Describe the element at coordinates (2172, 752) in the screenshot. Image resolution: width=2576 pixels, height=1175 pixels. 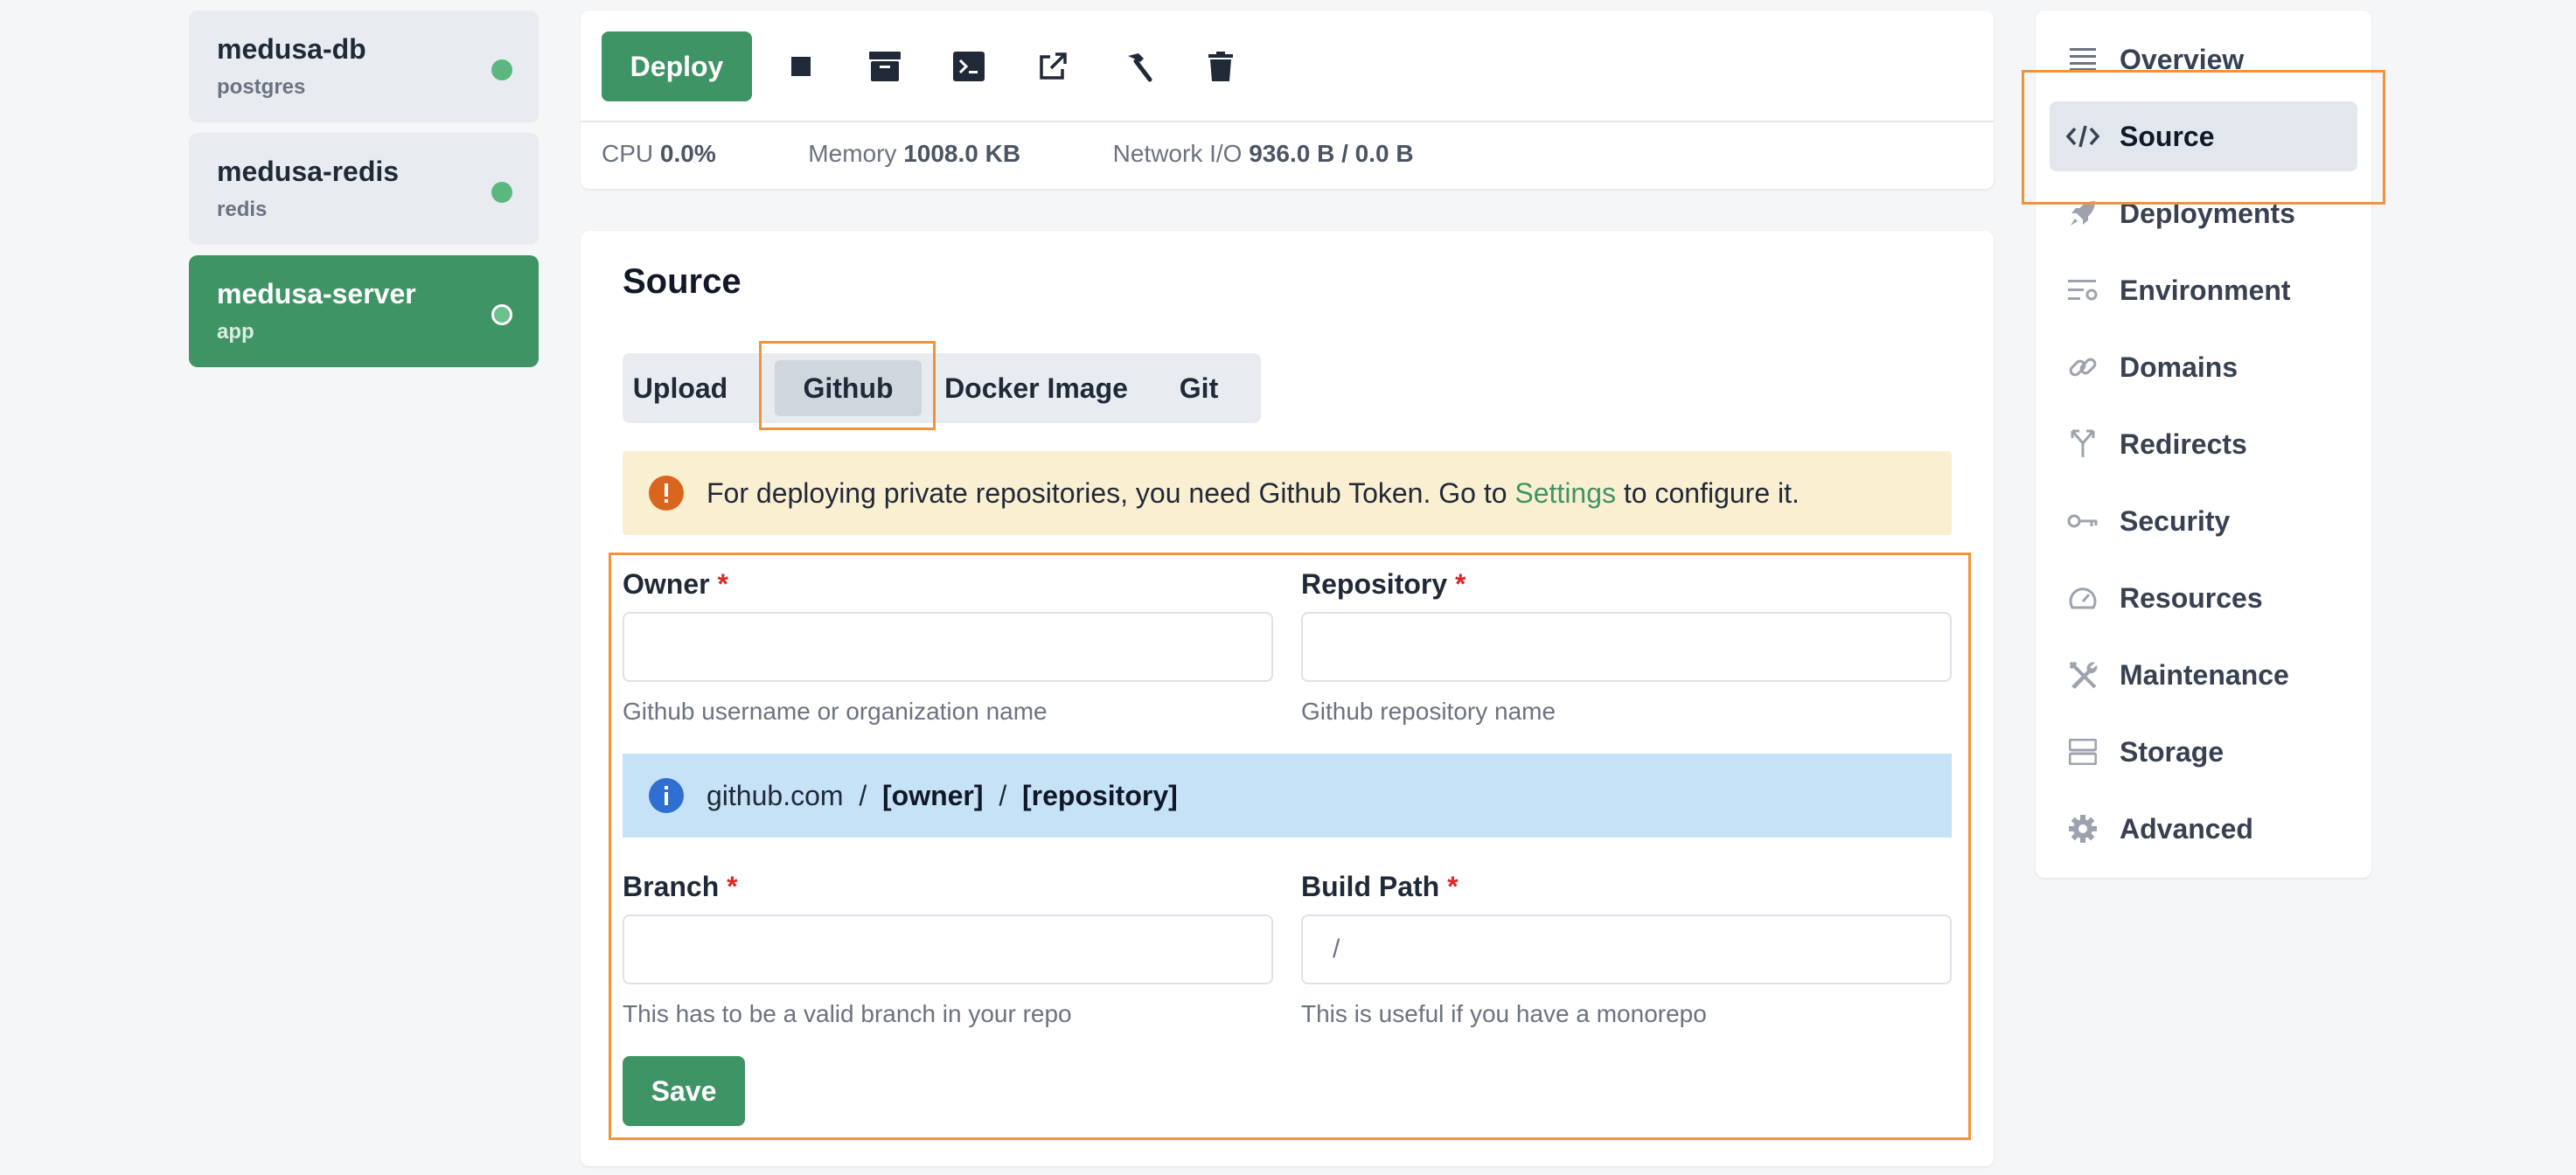
I see `nav-label: Storage` at that location.